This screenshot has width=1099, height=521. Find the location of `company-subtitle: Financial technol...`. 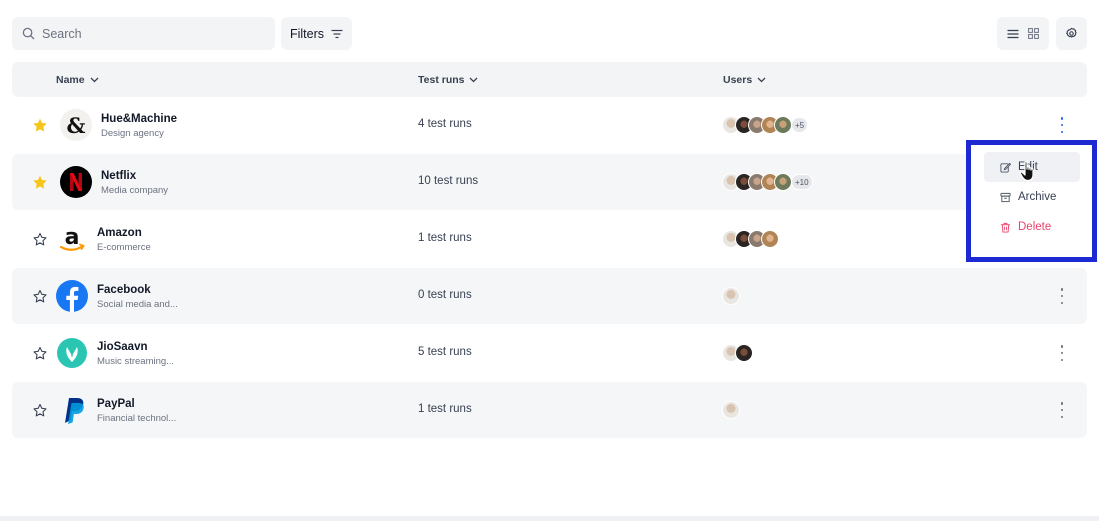

company-subtitle: Financial technol... is located at coordinates (137, 418).